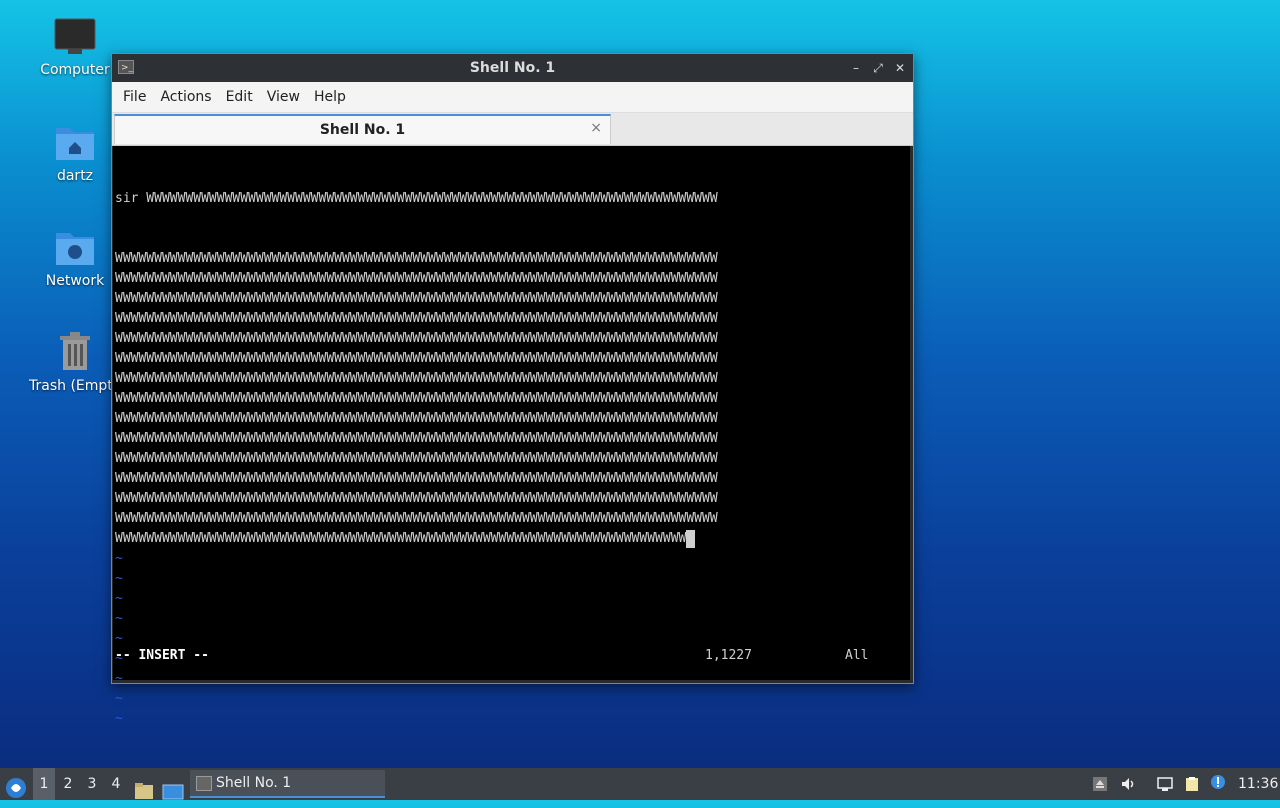 This screenshot has width=1280, height=808. What do you see at coordinates (75, 249) in the screenshot?
I see `network-folder-icon` at bounding box center [75, 249].